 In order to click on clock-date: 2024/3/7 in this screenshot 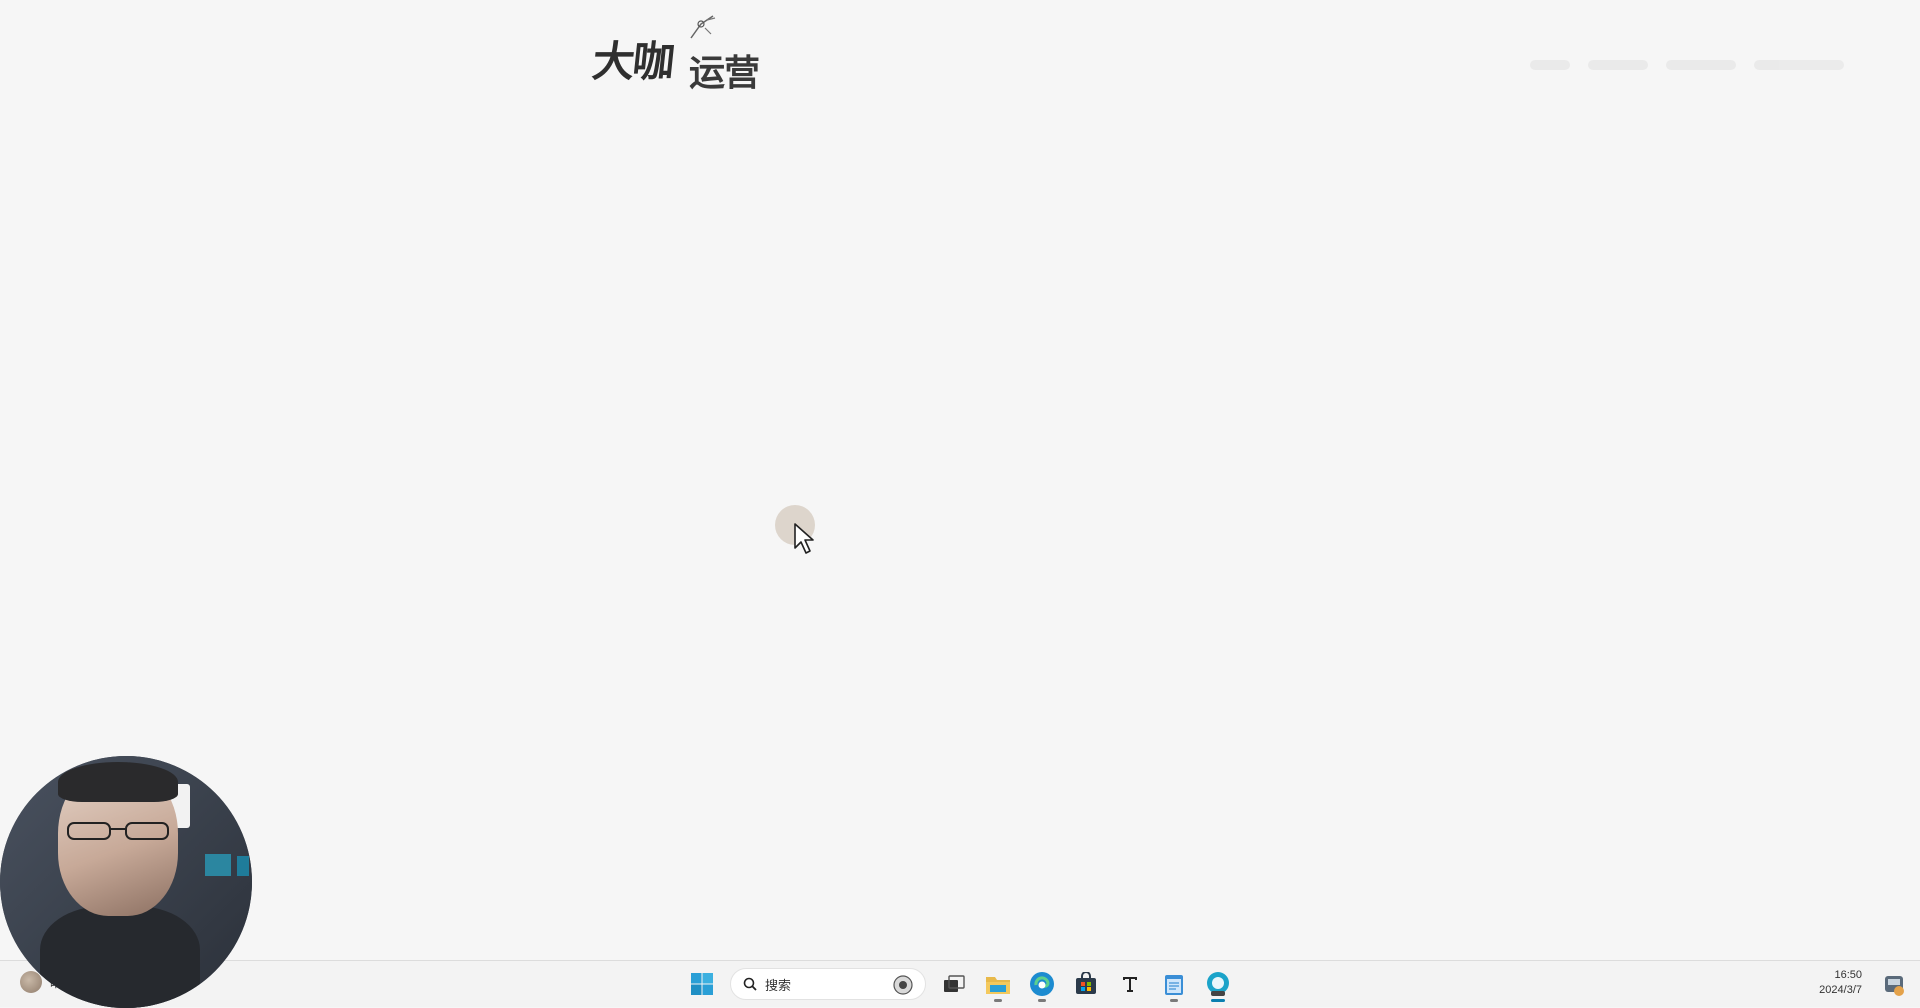, I will do `click(1840, 990)`.